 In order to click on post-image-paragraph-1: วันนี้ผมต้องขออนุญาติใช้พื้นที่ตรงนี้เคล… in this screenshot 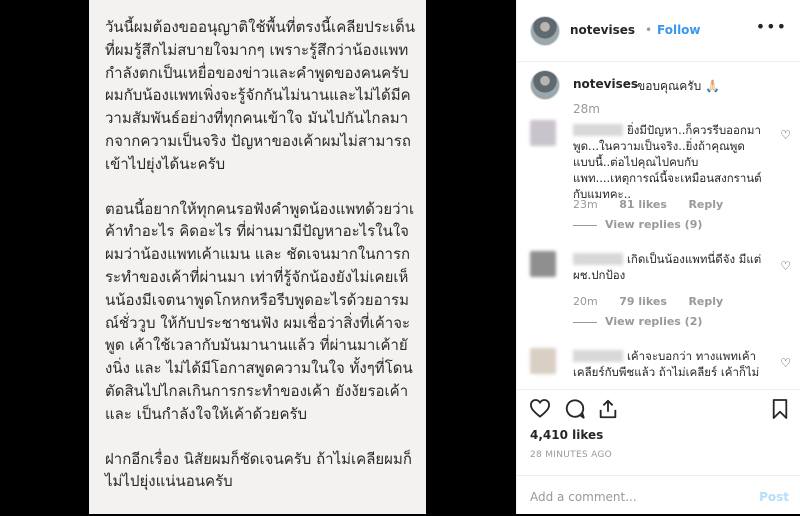, I will do `click(260, 95)`.